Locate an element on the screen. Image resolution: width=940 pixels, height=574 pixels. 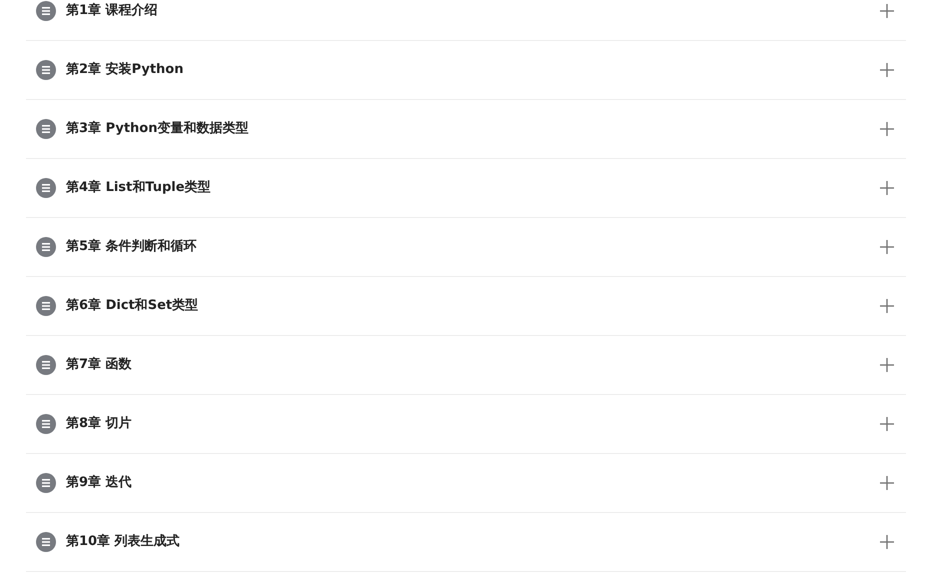
chapter-title: 第2章 安装Python is located at coordinates (125, 70).